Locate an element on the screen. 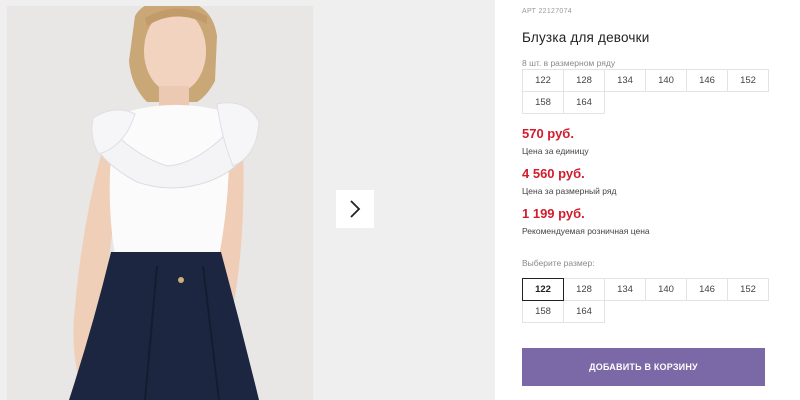  pack-size-cell: 128 is located at coordinates (584, 80).